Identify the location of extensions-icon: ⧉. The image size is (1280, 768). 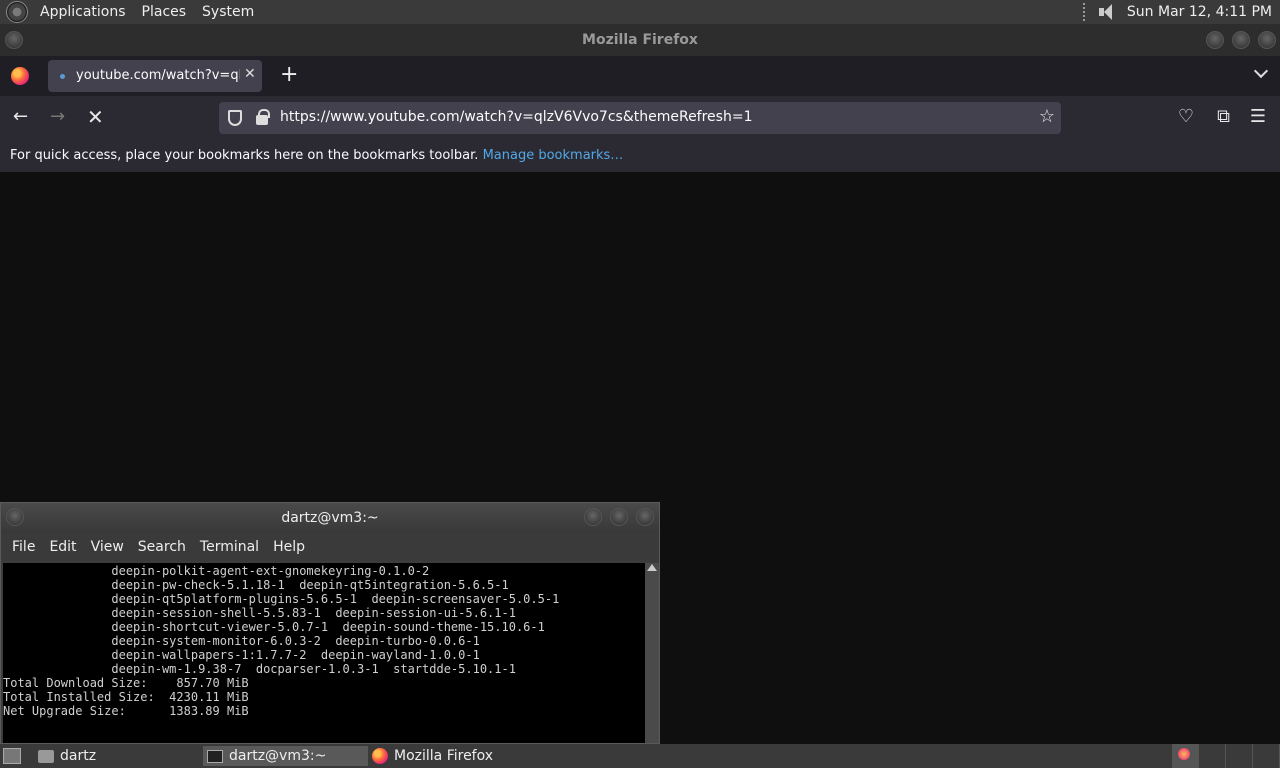
(1223, 117).